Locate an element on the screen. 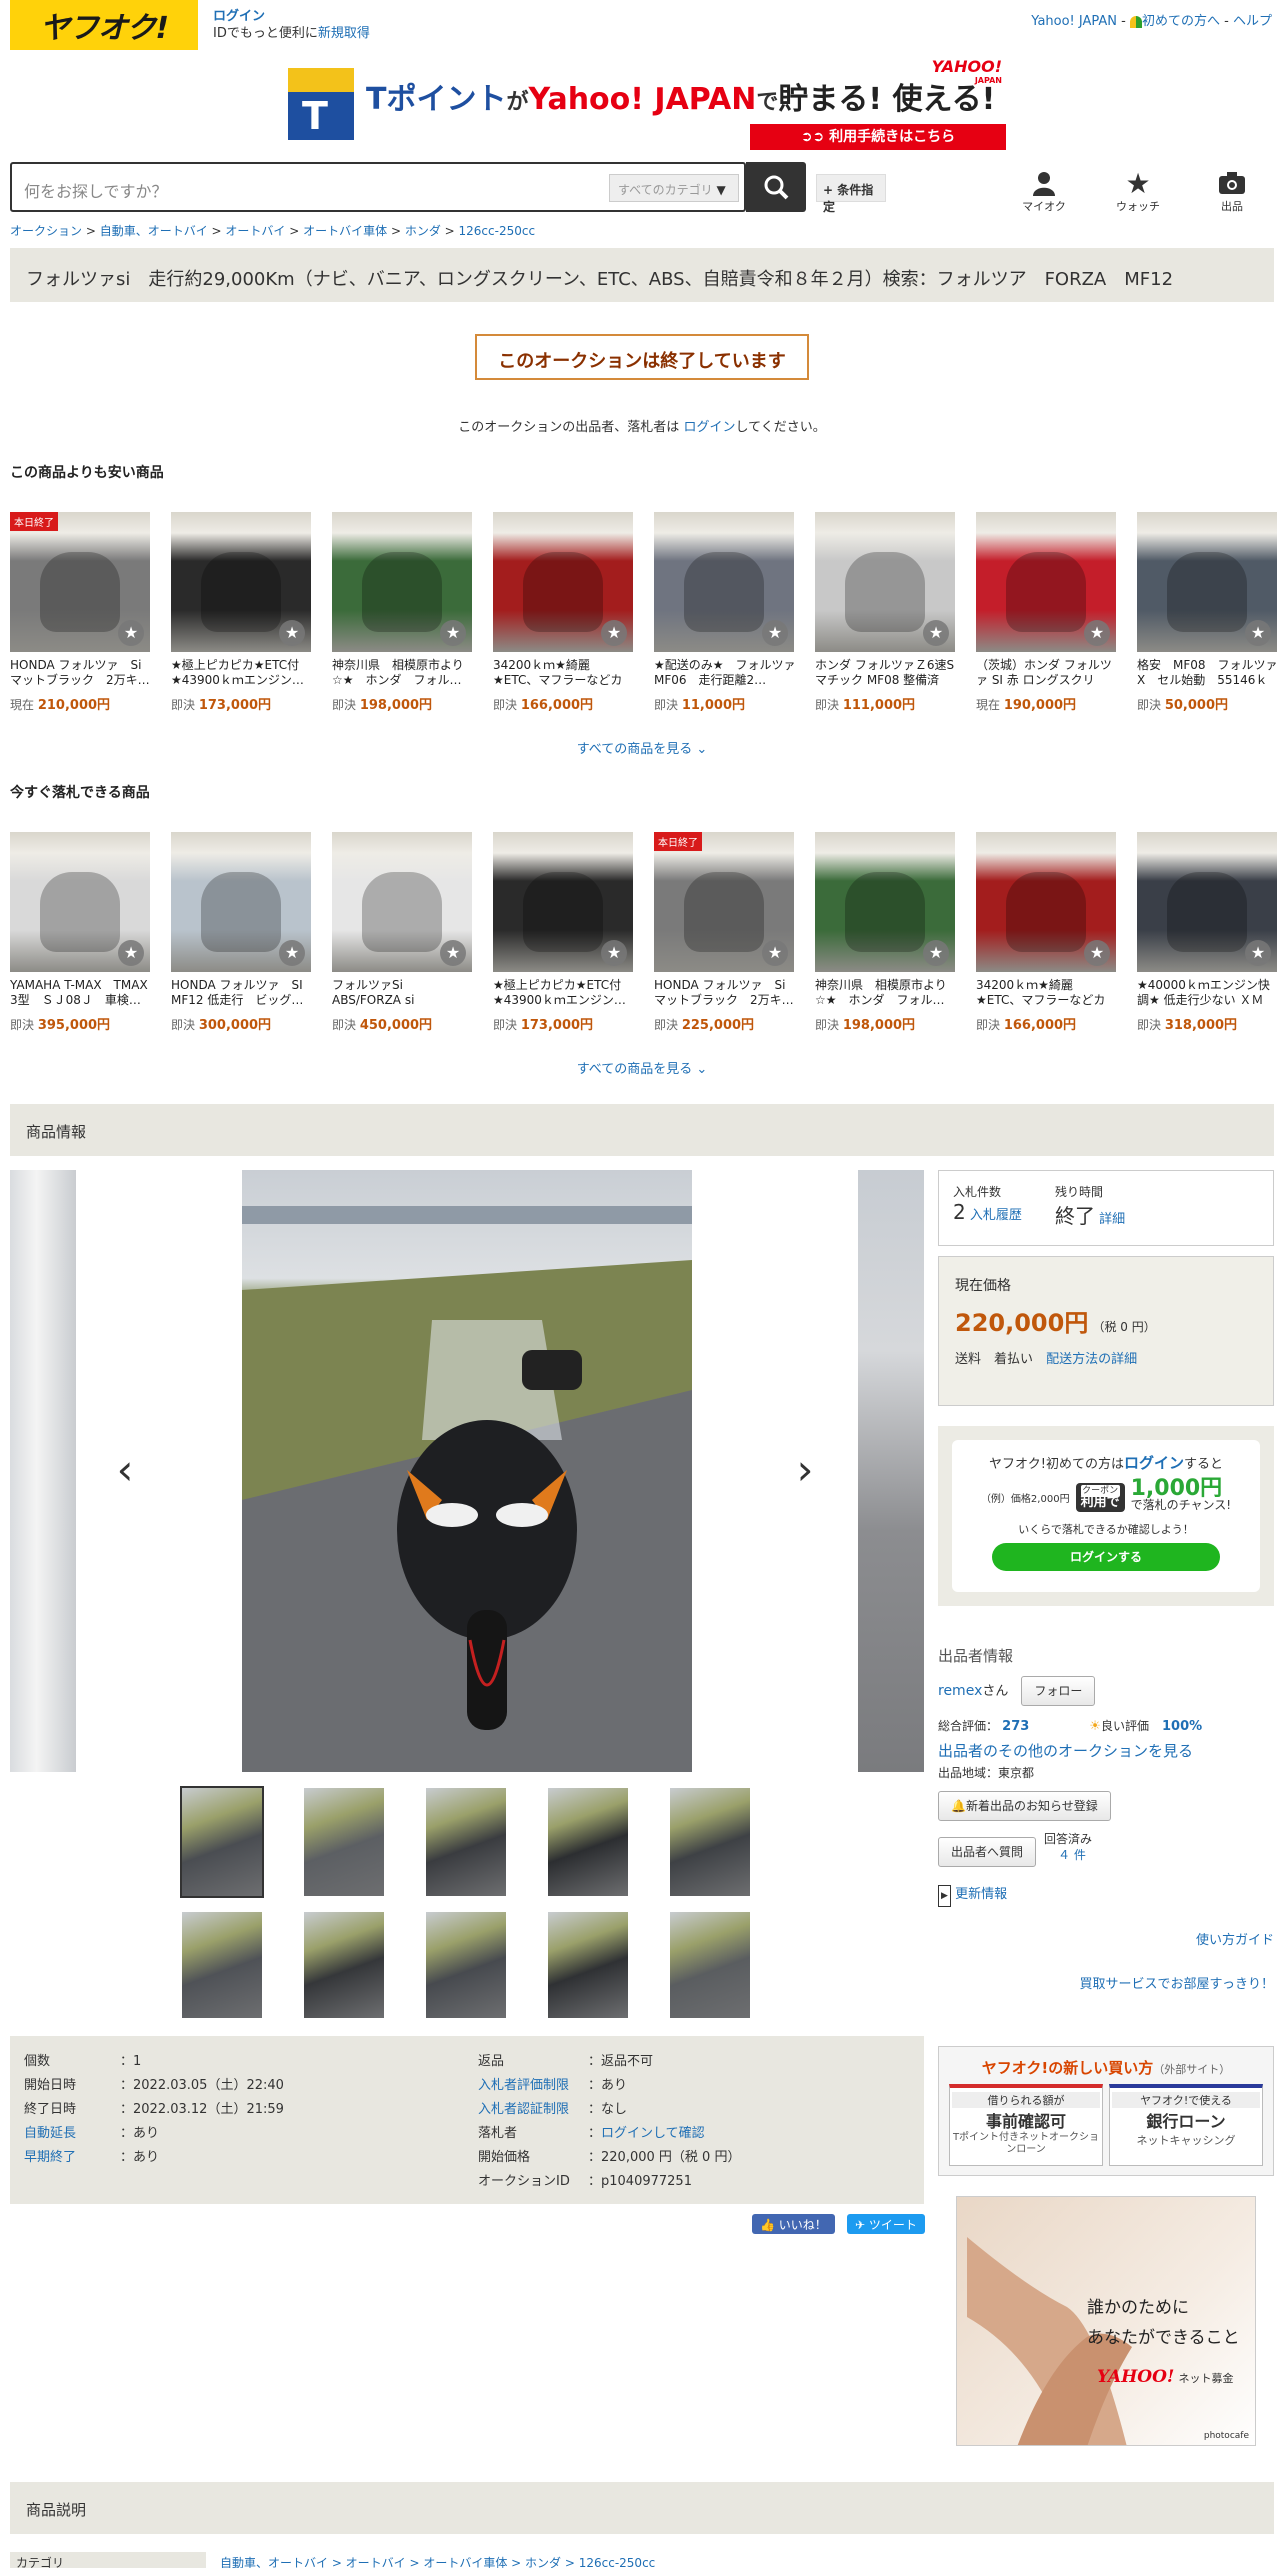  buynow-see-all-link: すべての商品を見る ⌄ is located at coordinates (642, 1067).